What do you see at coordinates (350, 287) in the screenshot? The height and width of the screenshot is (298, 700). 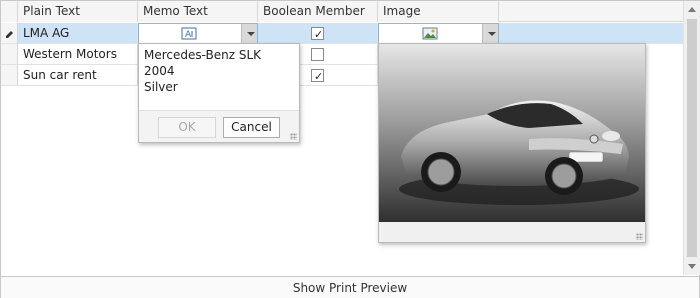 I see `show-print-preview-button: Show Print Preview` at bounding box center [350, 287].